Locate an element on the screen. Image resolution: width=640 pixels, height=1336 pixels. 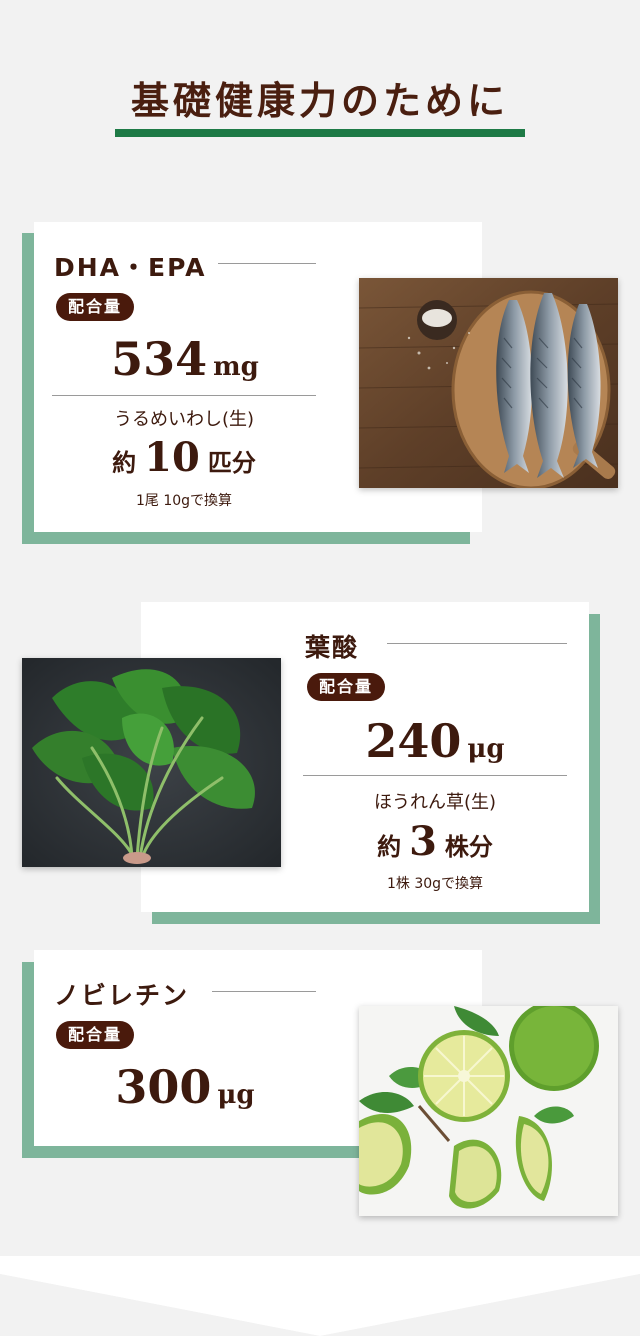
amount-value: 534 mg is located at coordinates (185, 359).